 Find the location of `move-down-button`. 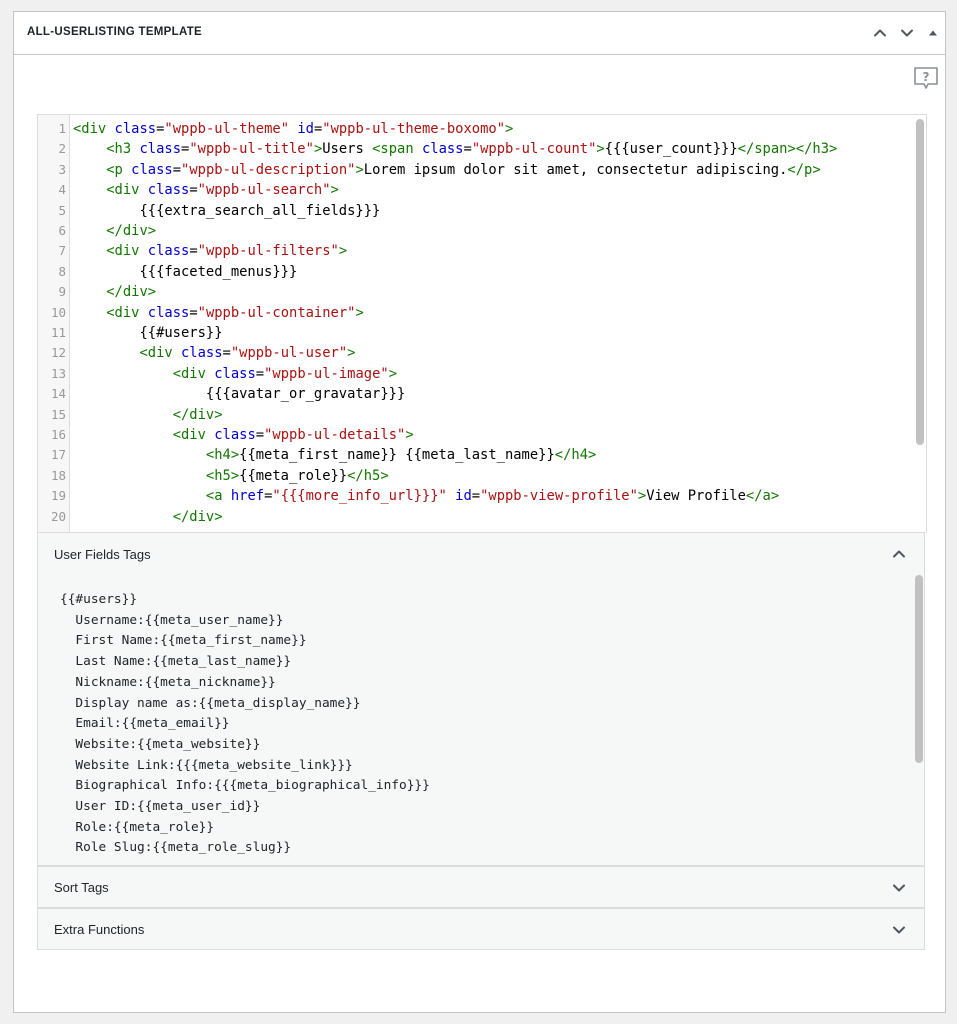

move-down-button is located at coordinates (907, 33).